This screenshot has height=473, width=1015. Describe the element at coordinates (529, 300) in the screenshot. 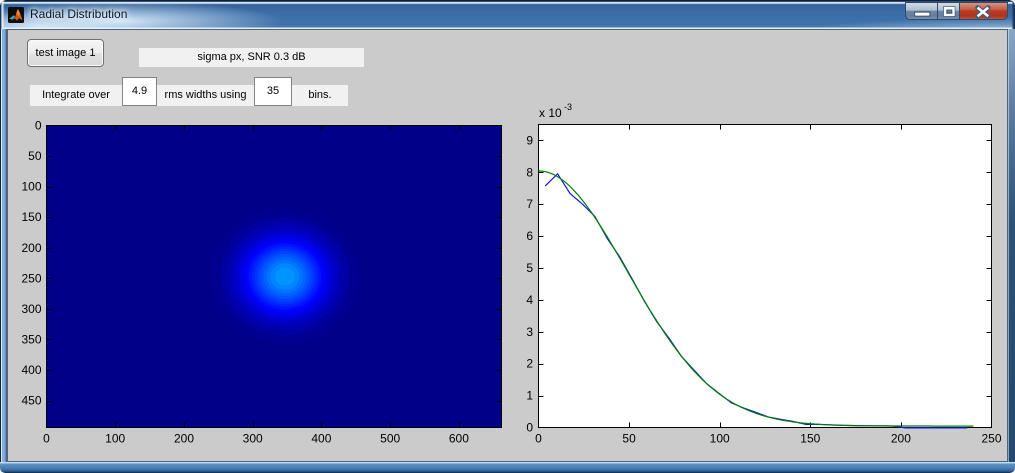

I see `svg-text: 4` at that location.